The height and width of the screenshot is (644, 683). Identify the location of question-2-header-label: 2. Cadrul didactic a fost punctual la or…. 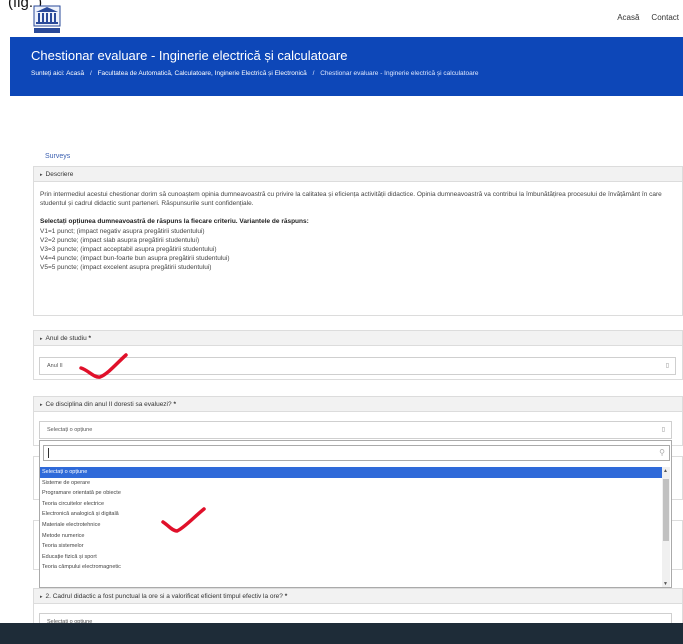
(164, 596).